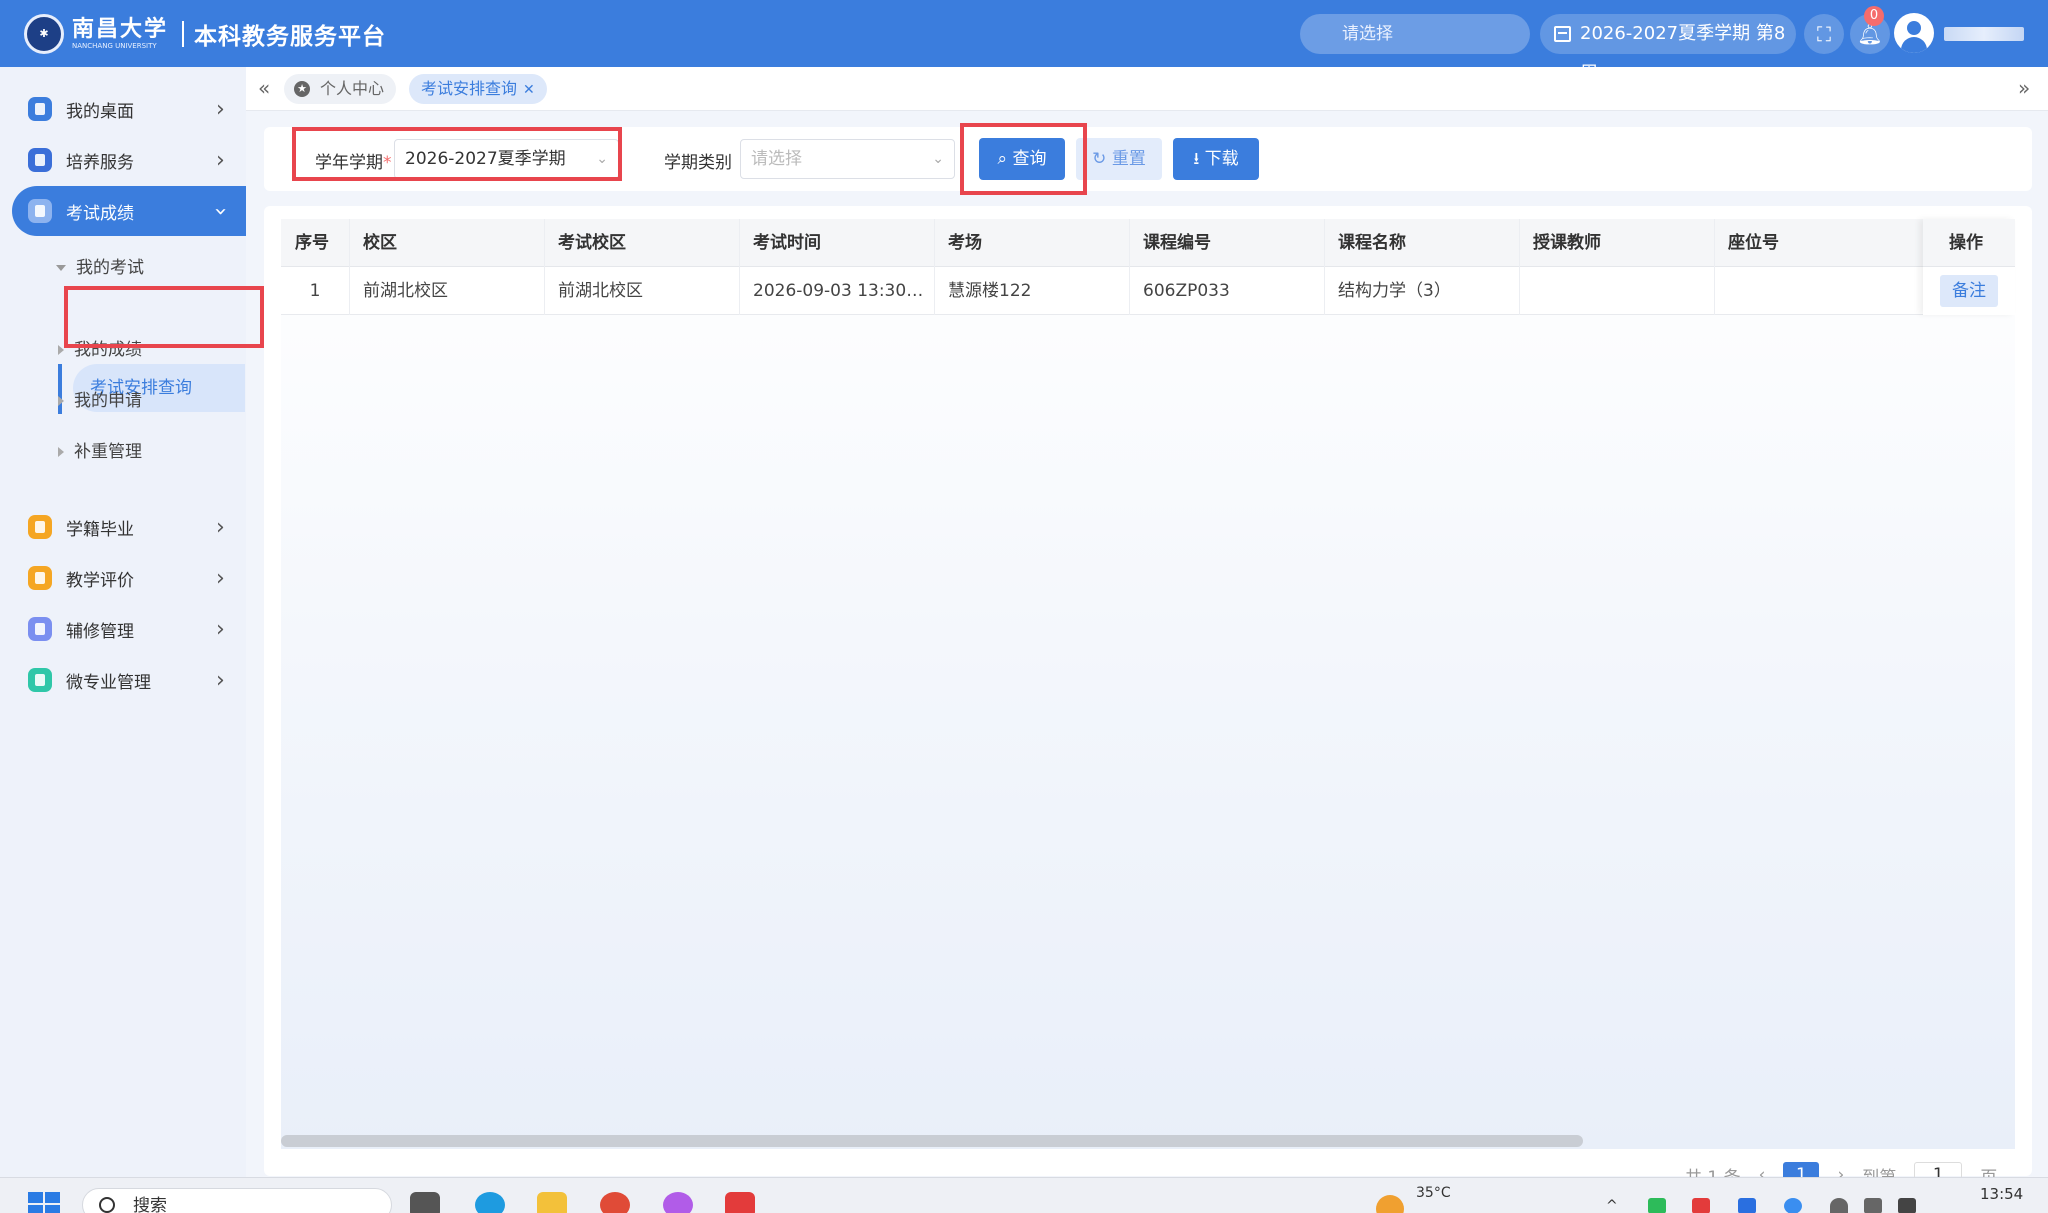 Image resolution: width=2048 pixels, height=1213 pixels. Describe the element at coordinates (100, 631) in the screenshot. I see `sidebar-item-label: 辅修管理` at that location.